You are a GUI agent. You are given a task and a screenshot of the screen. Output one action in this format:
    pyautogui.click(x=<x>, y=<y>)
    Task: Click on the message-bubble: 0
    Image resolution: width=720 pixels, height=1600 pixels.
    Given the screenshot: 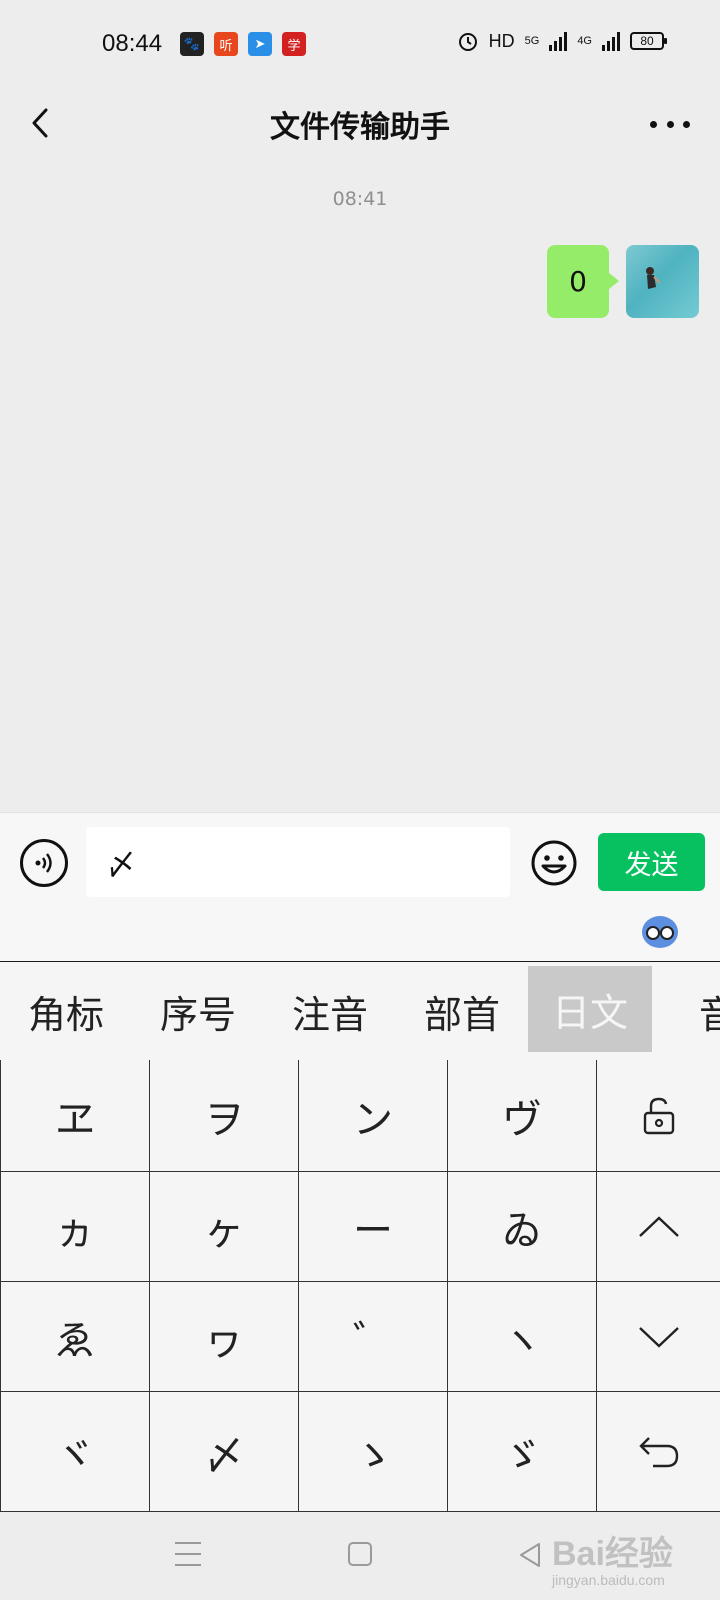 What is the action you would take?
    pyautogui.click(x=583, y=281)
    